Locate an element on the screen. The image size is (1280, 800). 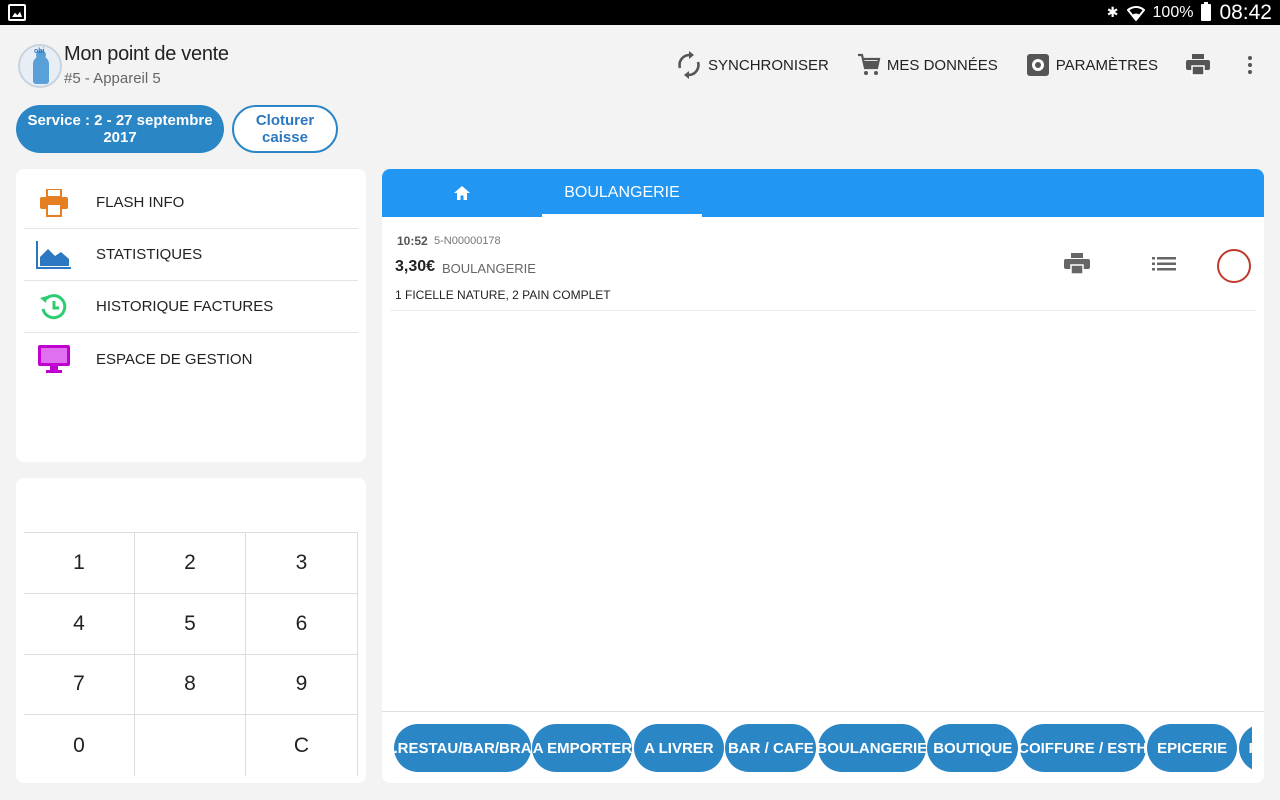
area-chart-icon is located at coordinates (54, 255).